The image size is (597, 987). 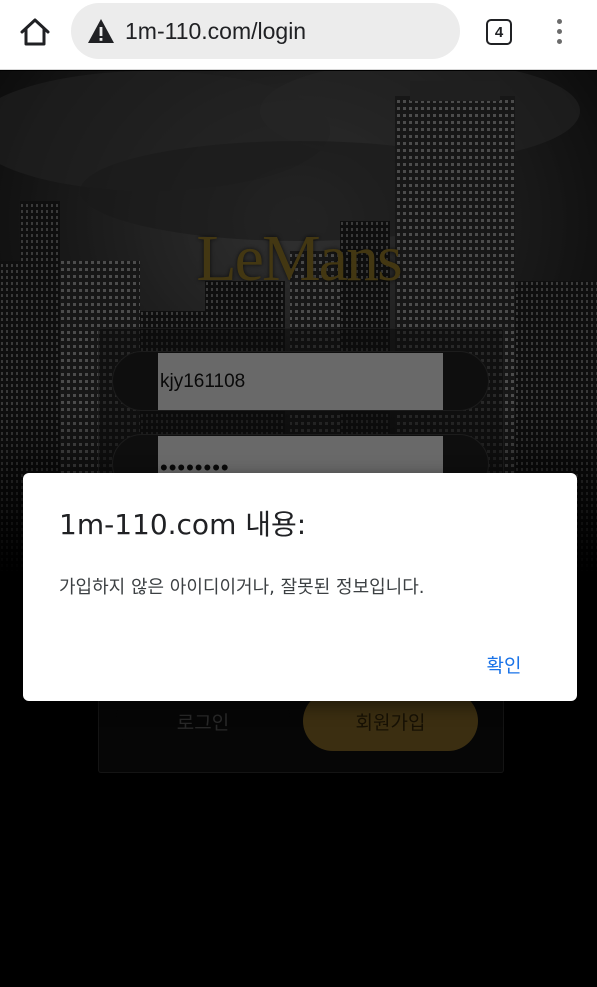 I want to click on url-text: 1m-110.com/login, so click(x=216, y=30).